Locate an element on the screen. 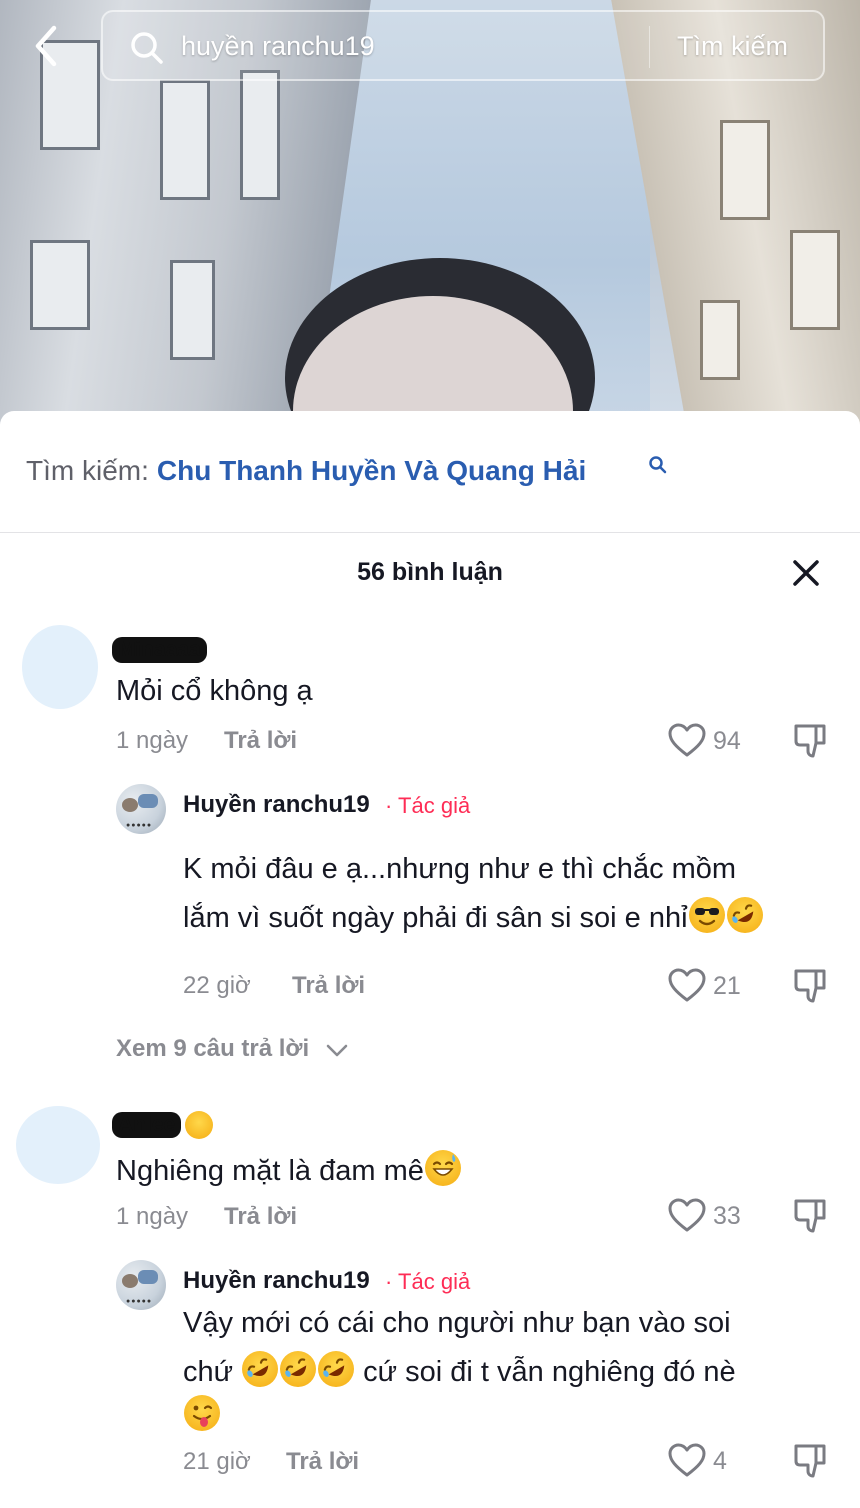 Image resolution: width=860 pixels, height=1508 pixels. reply-text-line-1: Vậy mới có cái cho người như bạn vào soi is located at coordinates (457, 1323).